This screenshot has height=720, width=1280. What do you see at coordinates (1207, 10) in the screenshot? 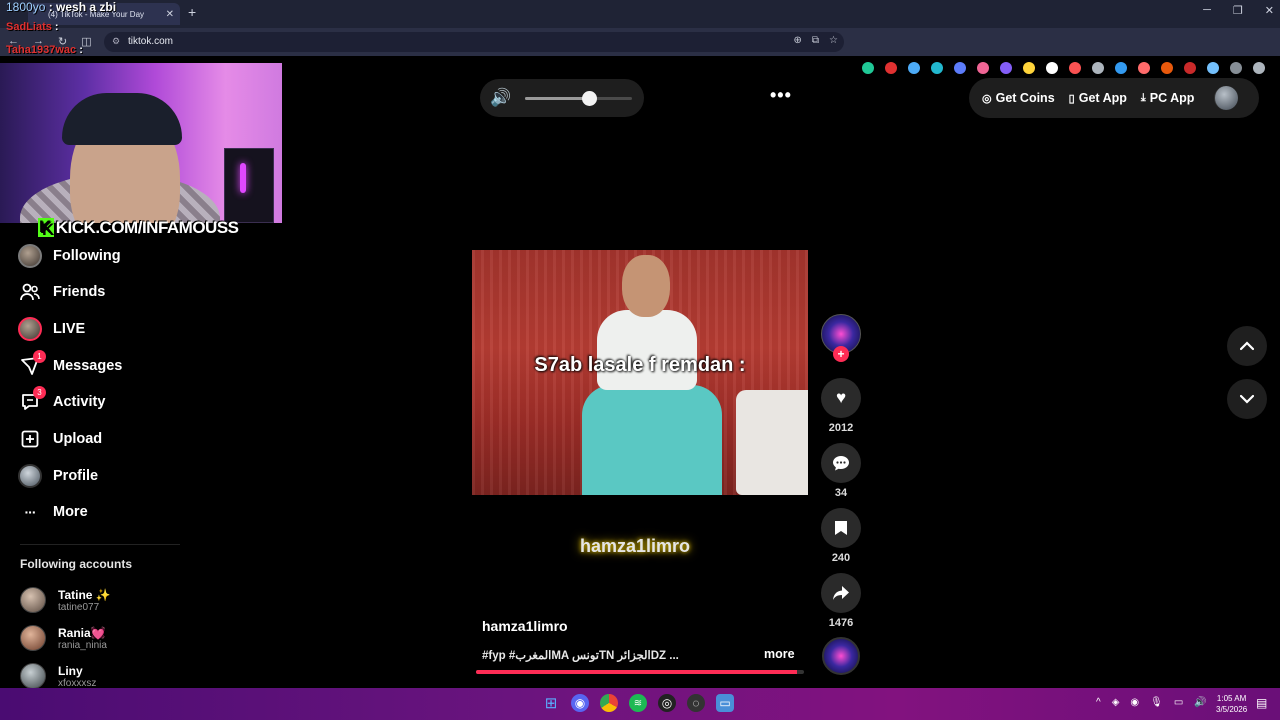
I see `minimize-button: ─` at bounding box center [1207, 10].